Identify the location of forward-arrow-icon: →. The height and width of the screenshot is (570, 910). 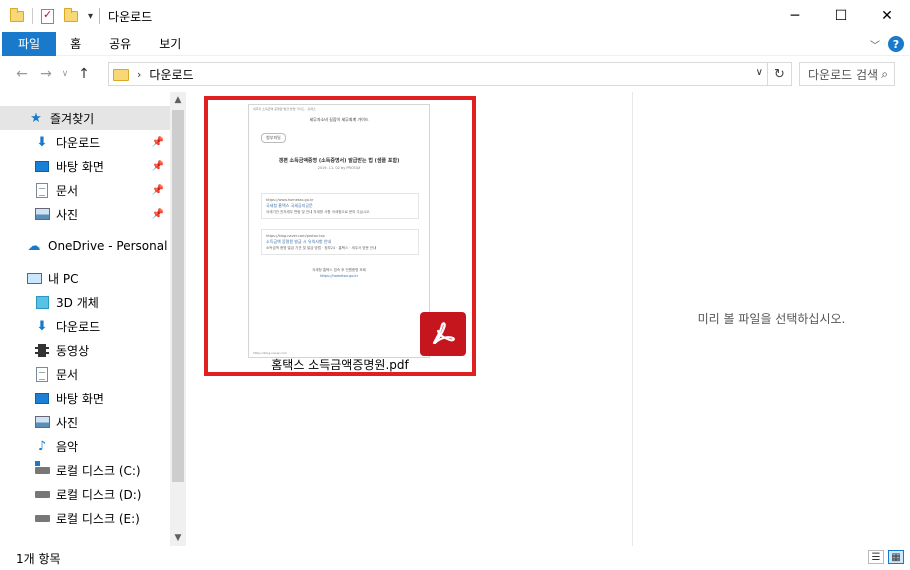
(46, 74).